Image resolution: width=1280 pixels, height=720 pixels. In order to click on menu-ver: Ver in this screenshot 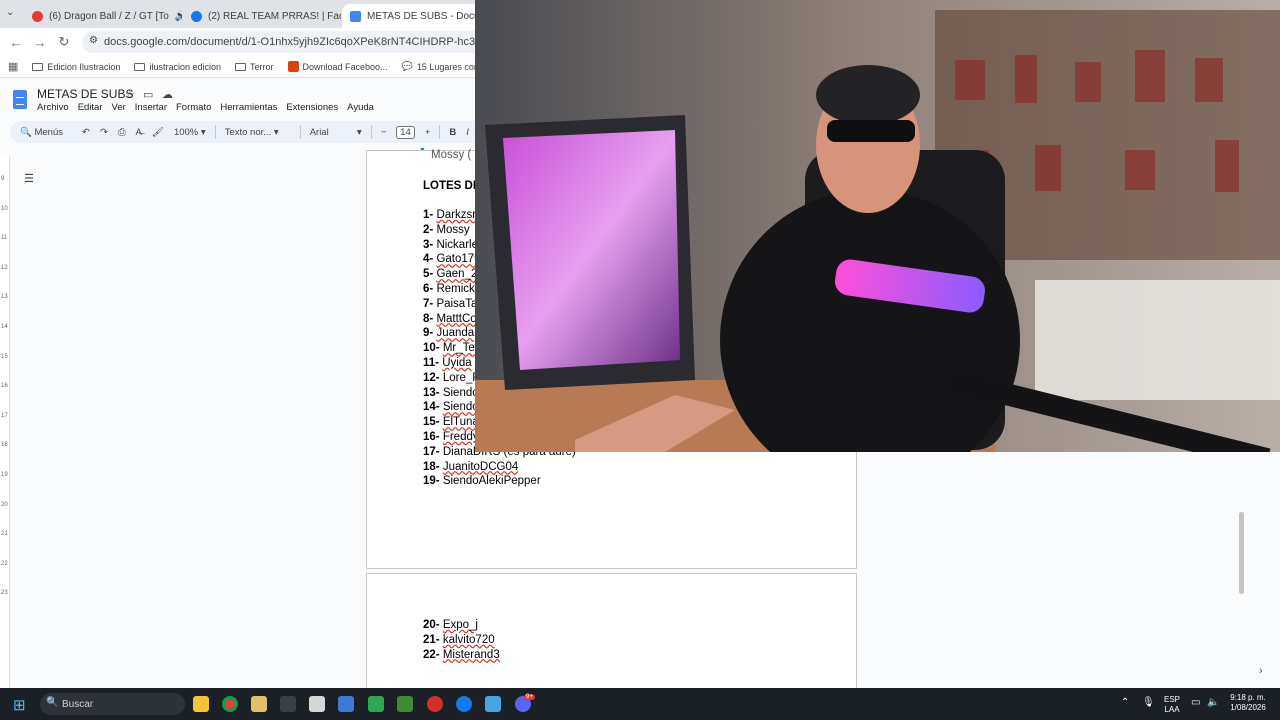, I will do `click(119, 107)`.